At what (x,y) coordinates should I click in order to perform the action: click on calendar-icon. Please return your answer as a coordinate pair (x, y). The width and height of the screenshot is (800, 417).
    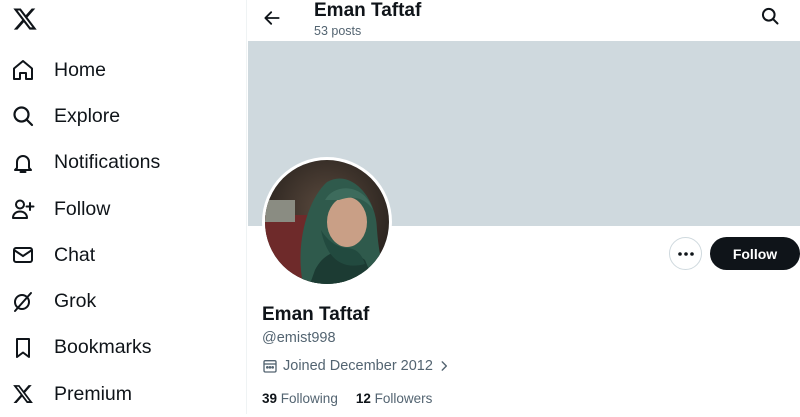
    Looking at the image, I should click on (270, 366).